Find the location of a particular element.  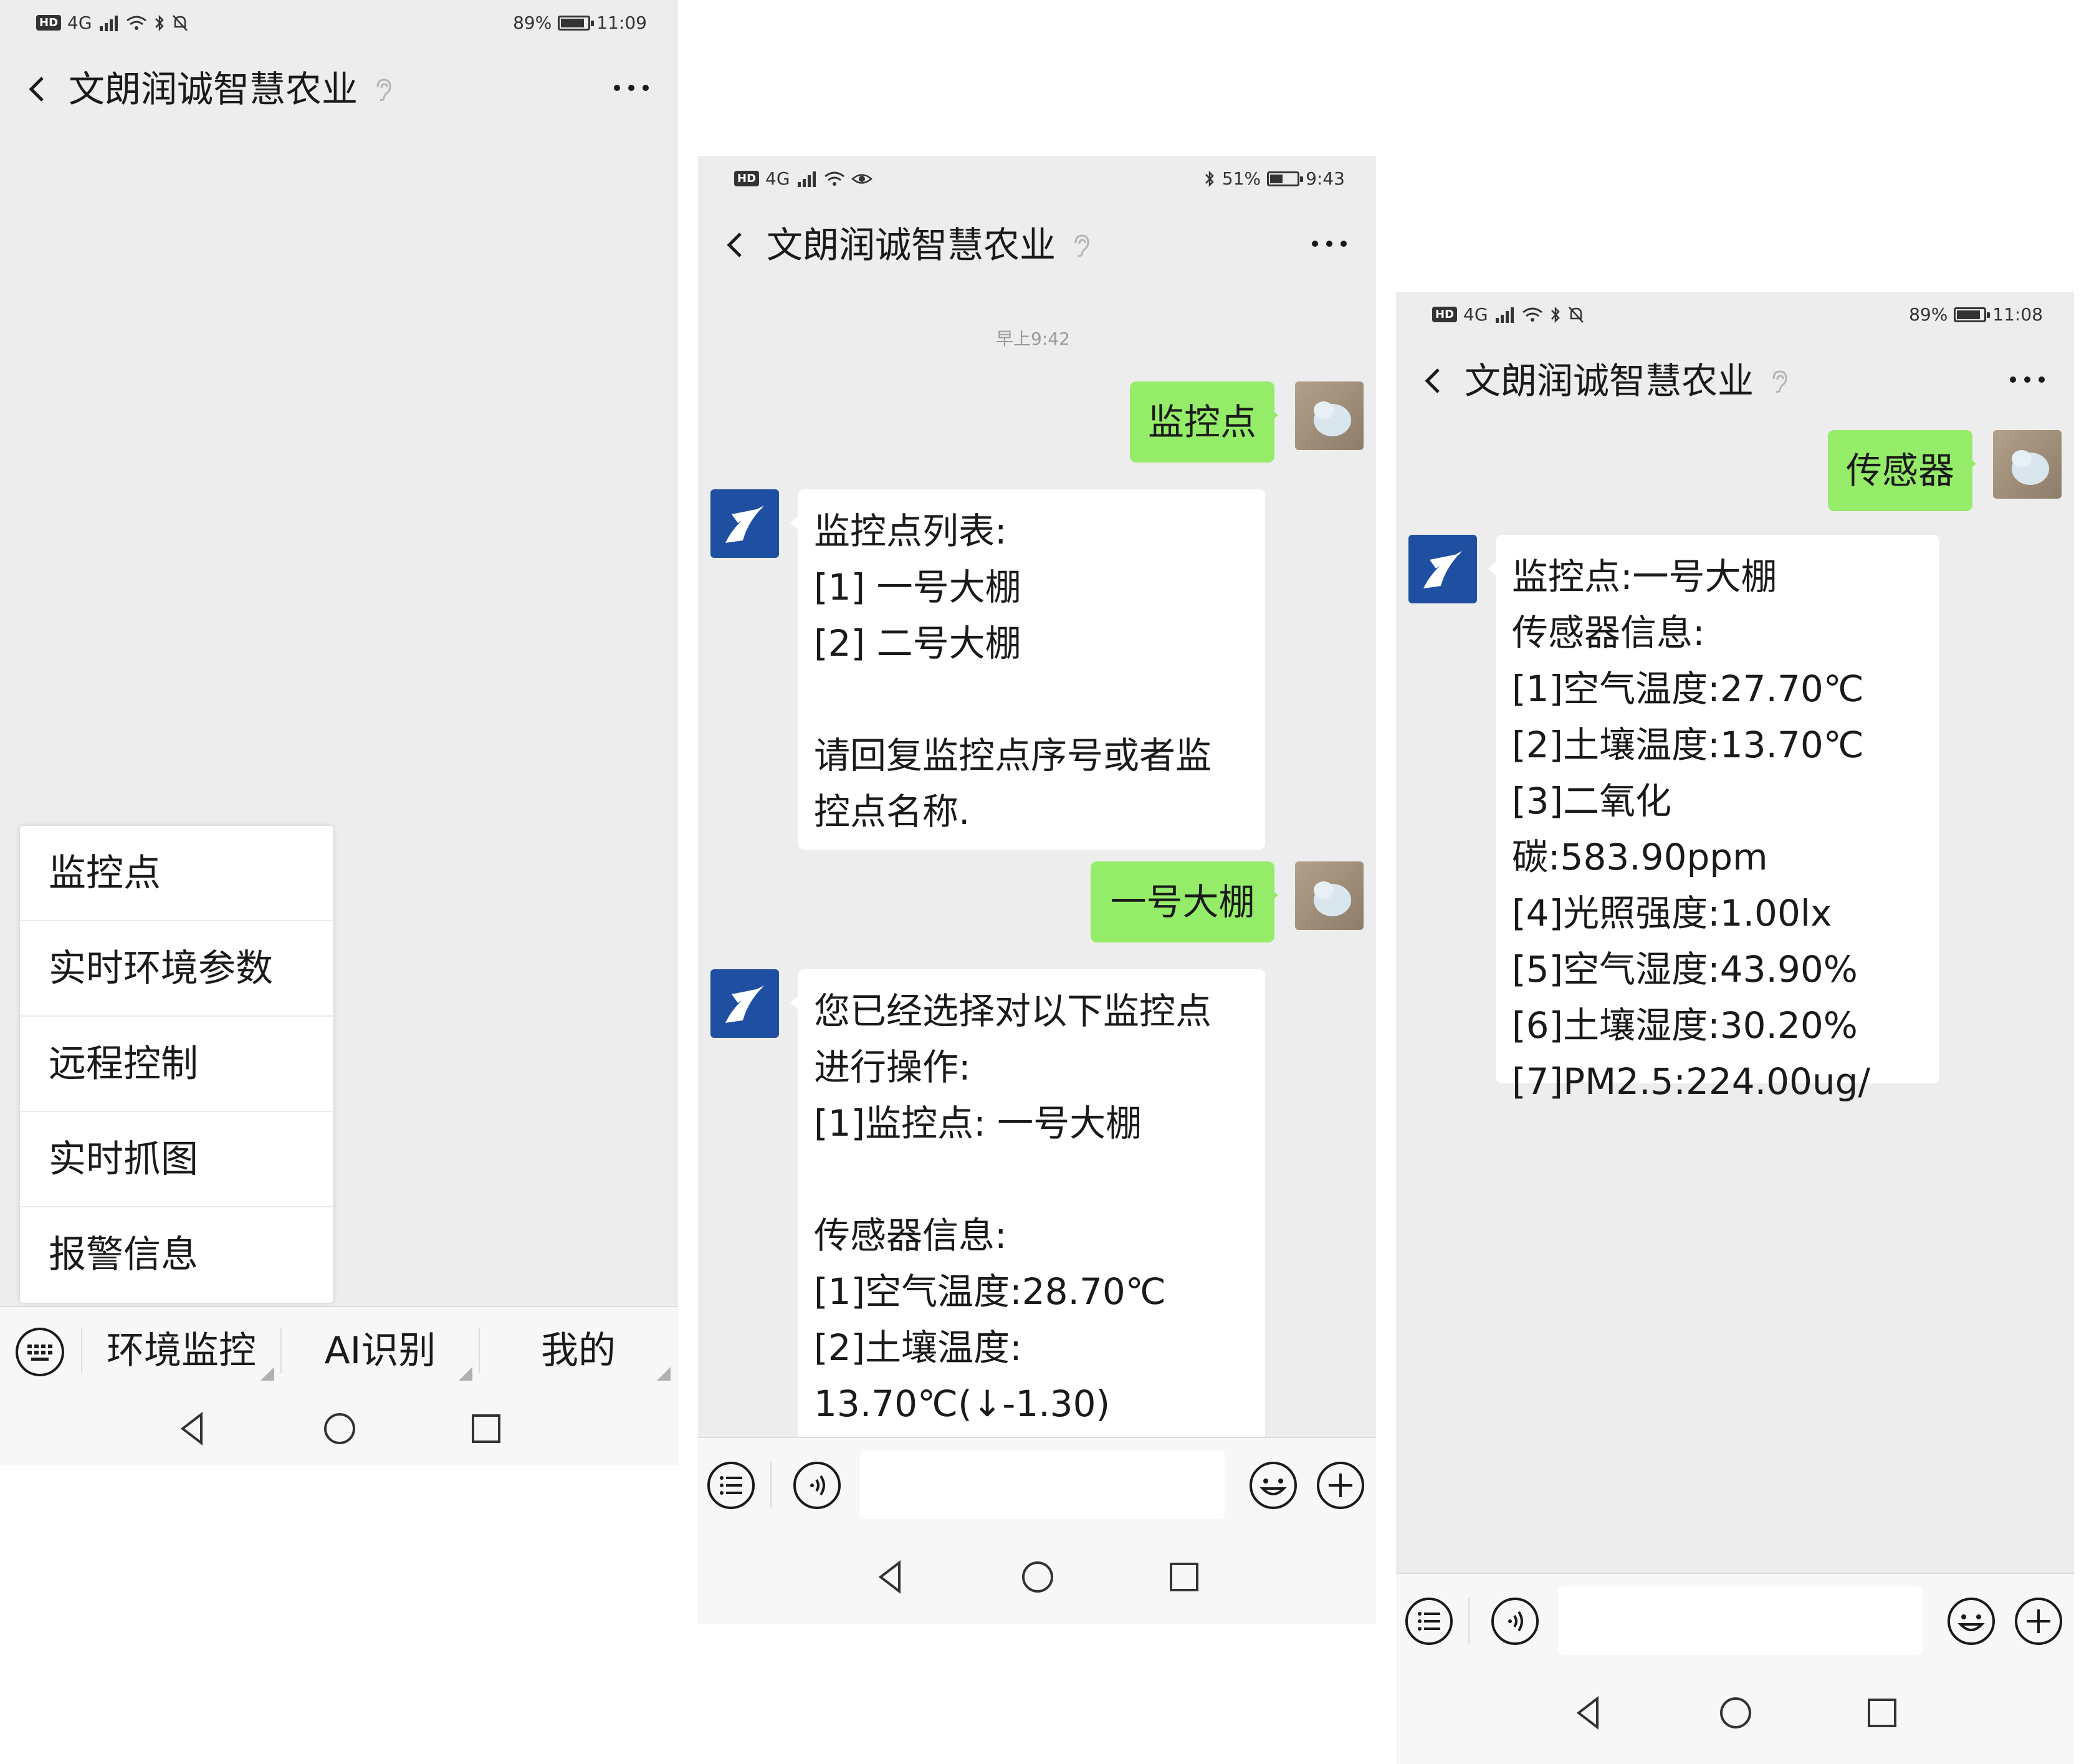

keyboard-icon is located at coordinates (40, 1352).